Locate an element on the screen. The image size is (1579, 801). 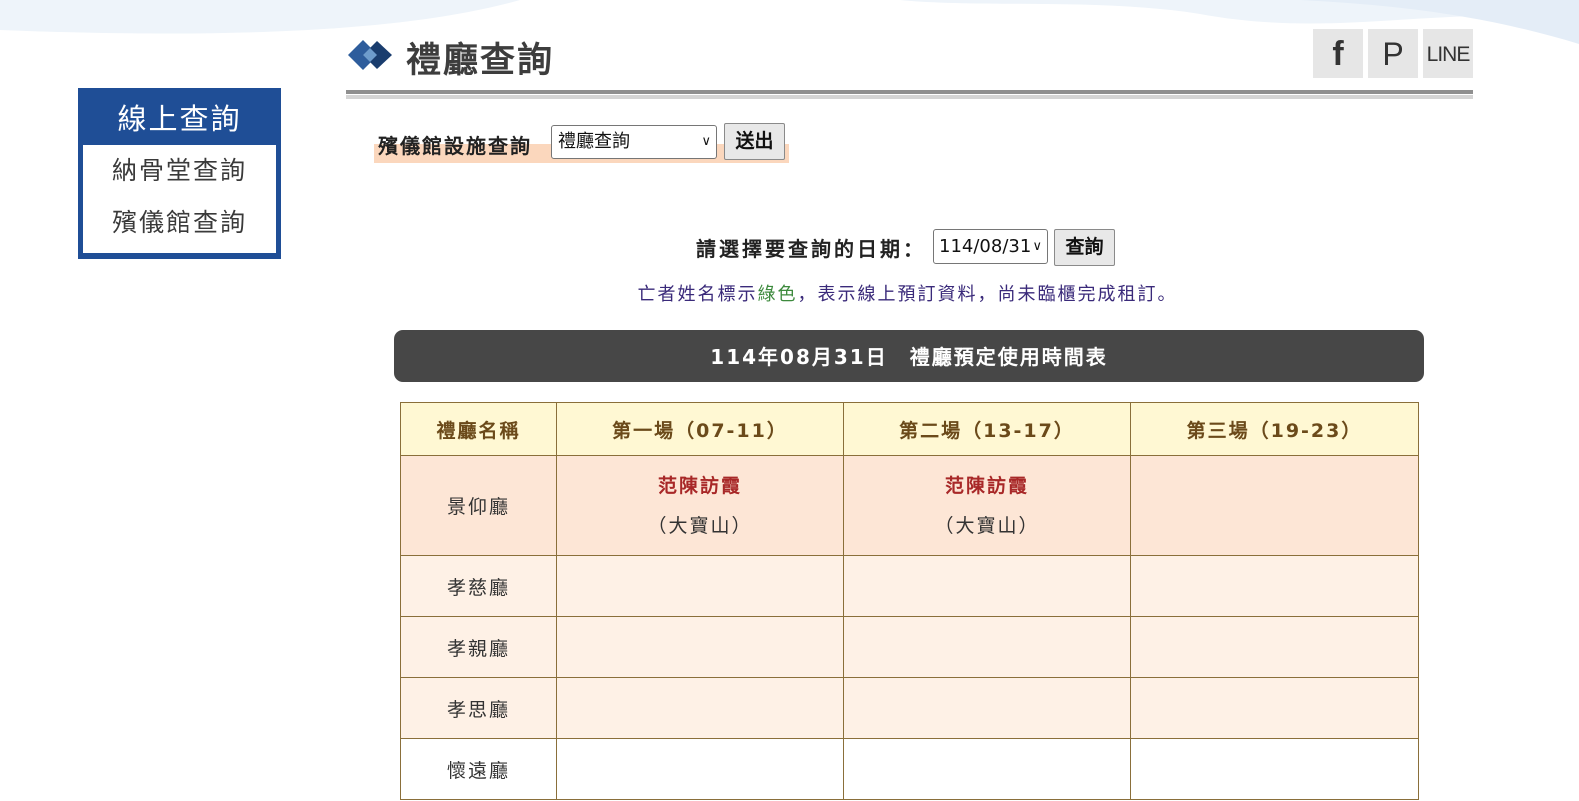
note-text-after: ，表示線上預訂資料，尚未臨櫃完成租訂。 is located at coordinates (987, 294).